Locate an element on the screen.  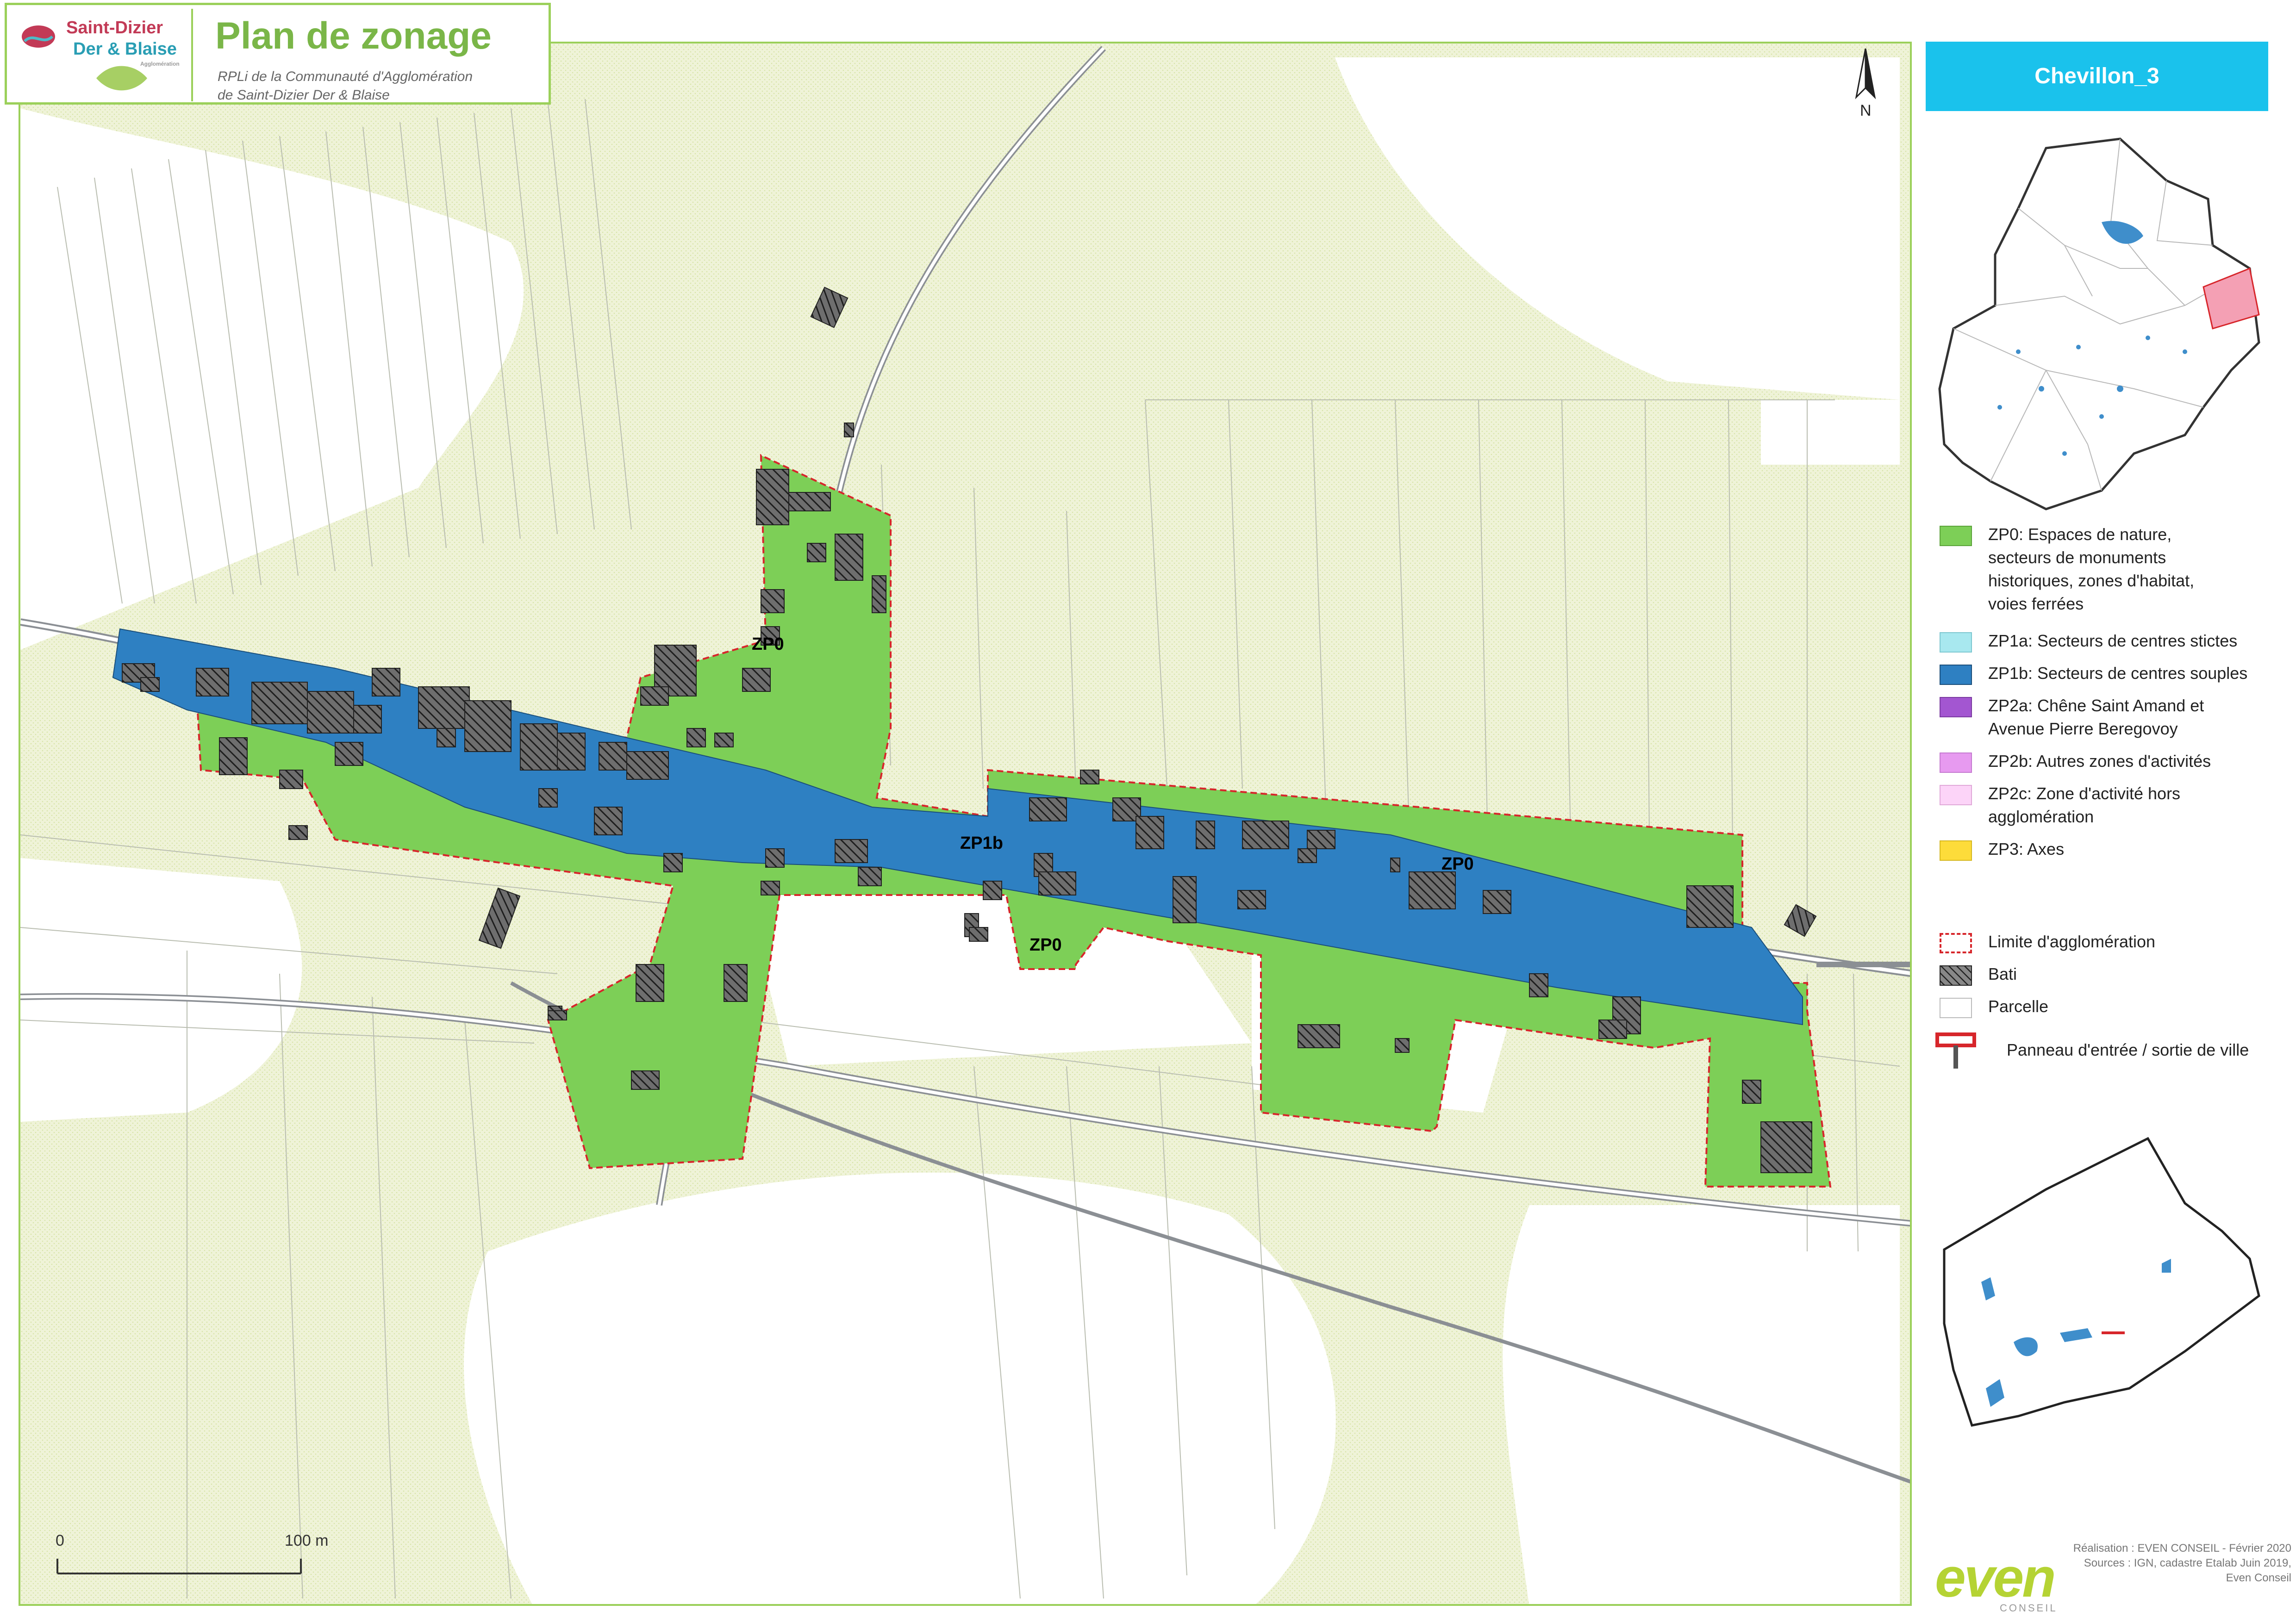
scale-line is located at coordinates (179, 1566).